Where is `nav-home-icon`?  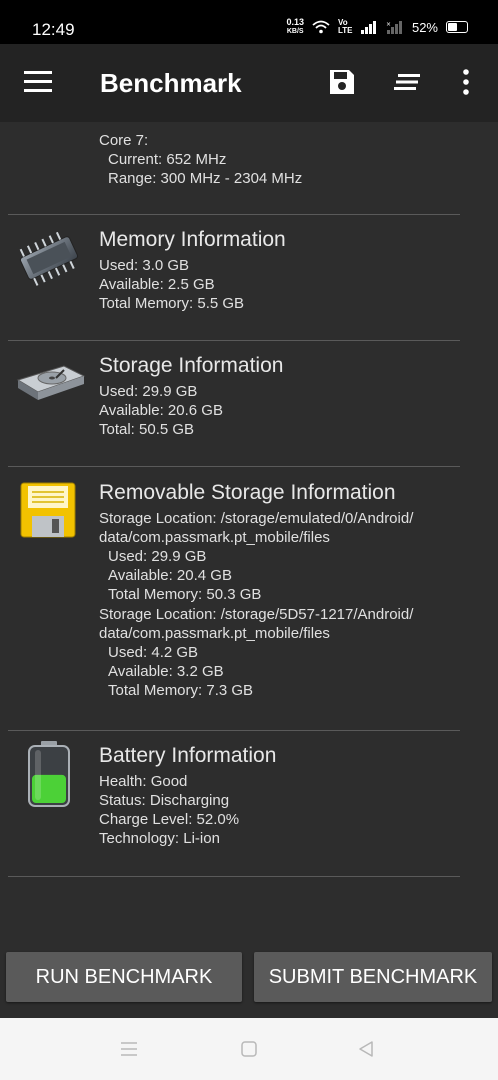
nav-home-icon is located at coordinates (249, 1049).